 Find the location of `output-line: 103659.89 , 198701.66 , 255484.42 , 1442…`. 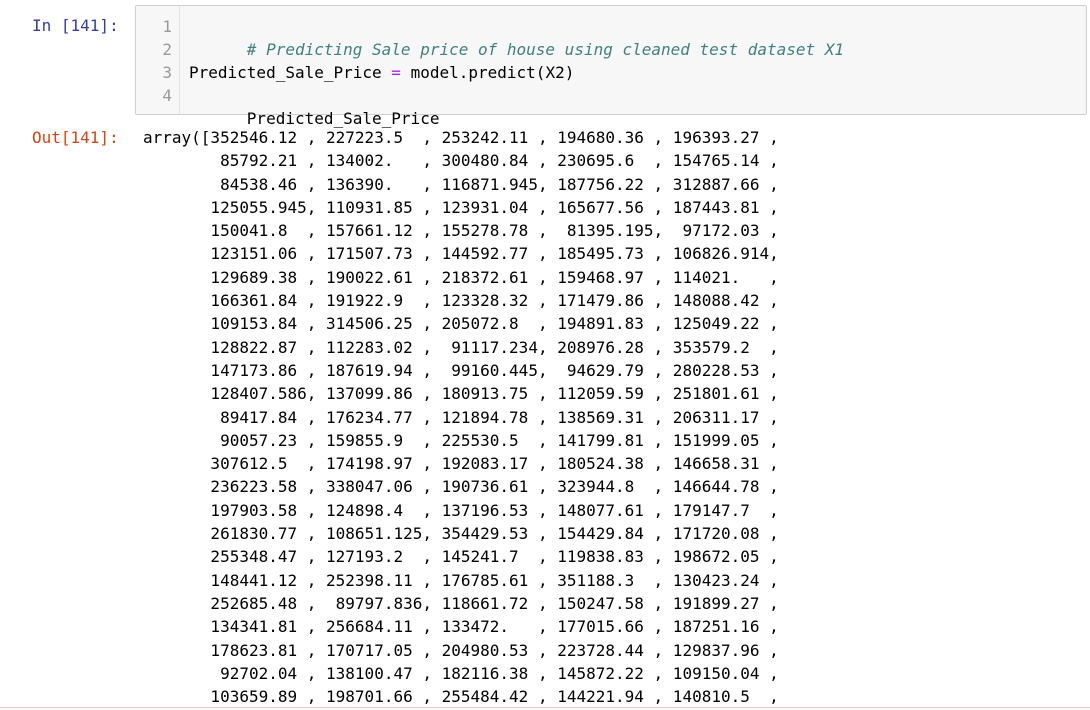

output-line: 103659.89 , 198701.66 , 255484.42 , 1442… is located at coordinates (461, 697).